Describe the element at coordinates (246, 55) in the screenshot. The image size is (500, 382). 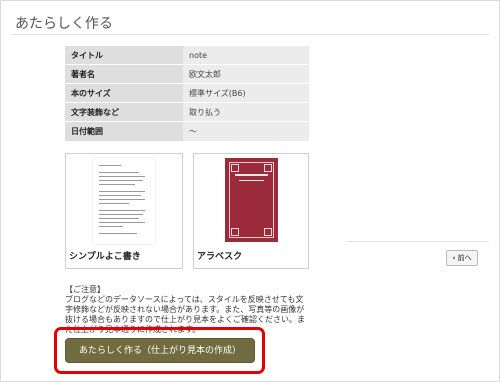
I see `info-value: note` at that location.